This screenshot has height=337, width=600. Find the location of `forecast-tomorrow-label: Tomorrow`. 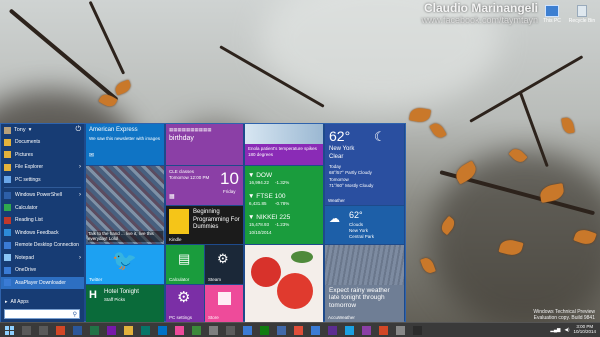

forecast-tomorrow-label: Tomorrow is located at coordinates (339, 179).